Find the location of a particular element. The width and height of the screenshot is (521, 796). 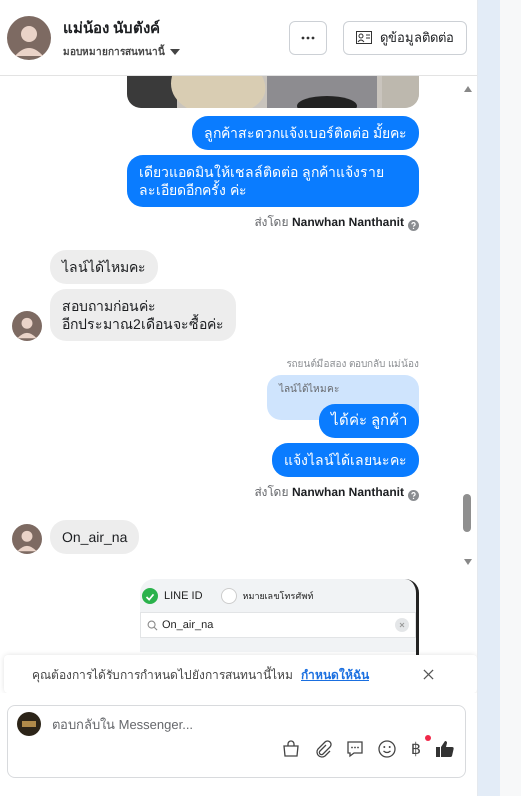

scrollbar-thumb is located at coordinates (467, 513).